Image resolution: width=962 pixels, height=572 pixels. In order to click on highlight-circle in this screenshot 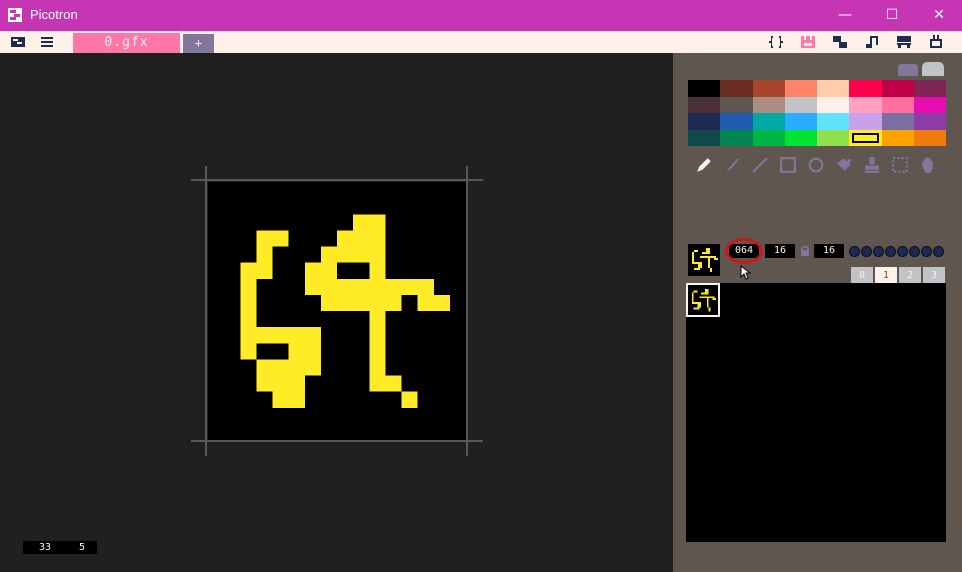, I will do `click(744, 251)`.